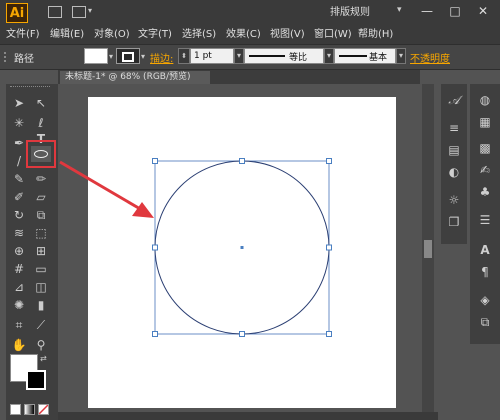  Describe the element at coordinates (485, 322) in the screenshot. I see `artboards-icon: ⧉` at that location.